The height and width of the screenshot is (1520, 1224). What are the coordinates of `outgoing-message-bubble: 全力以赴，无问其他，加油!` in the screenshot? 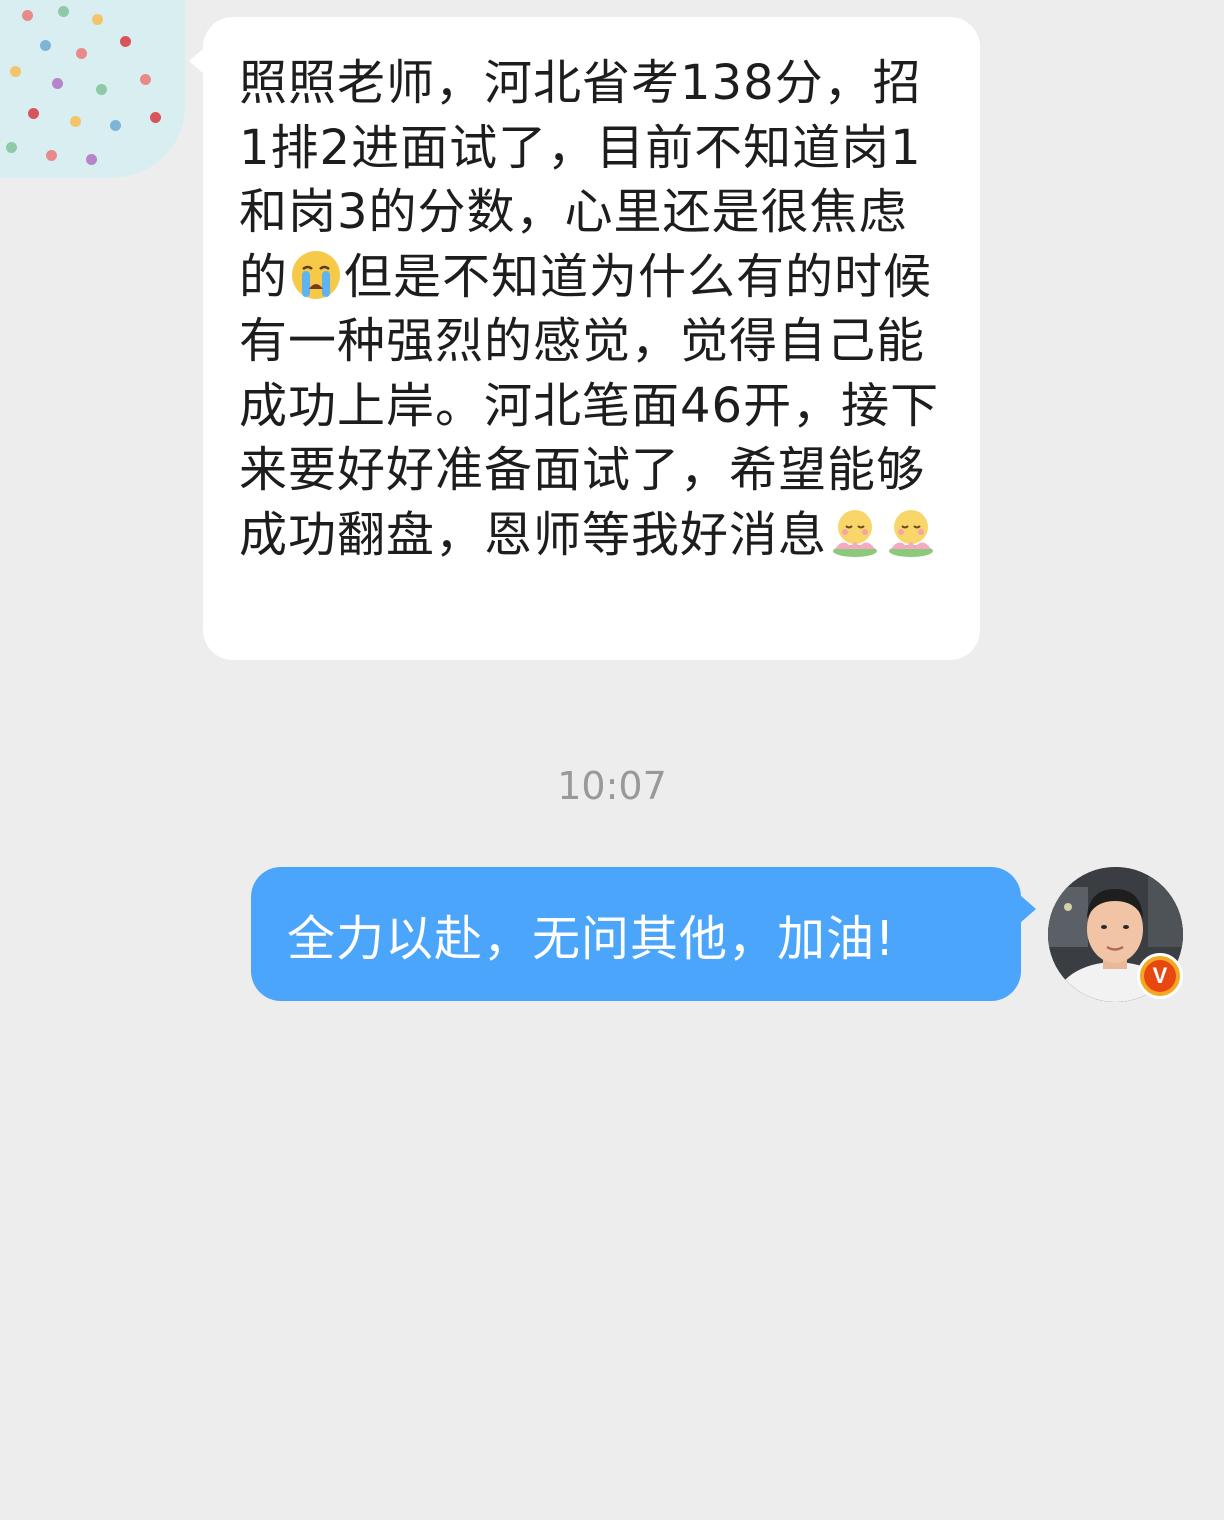 It's located at (643, 934).